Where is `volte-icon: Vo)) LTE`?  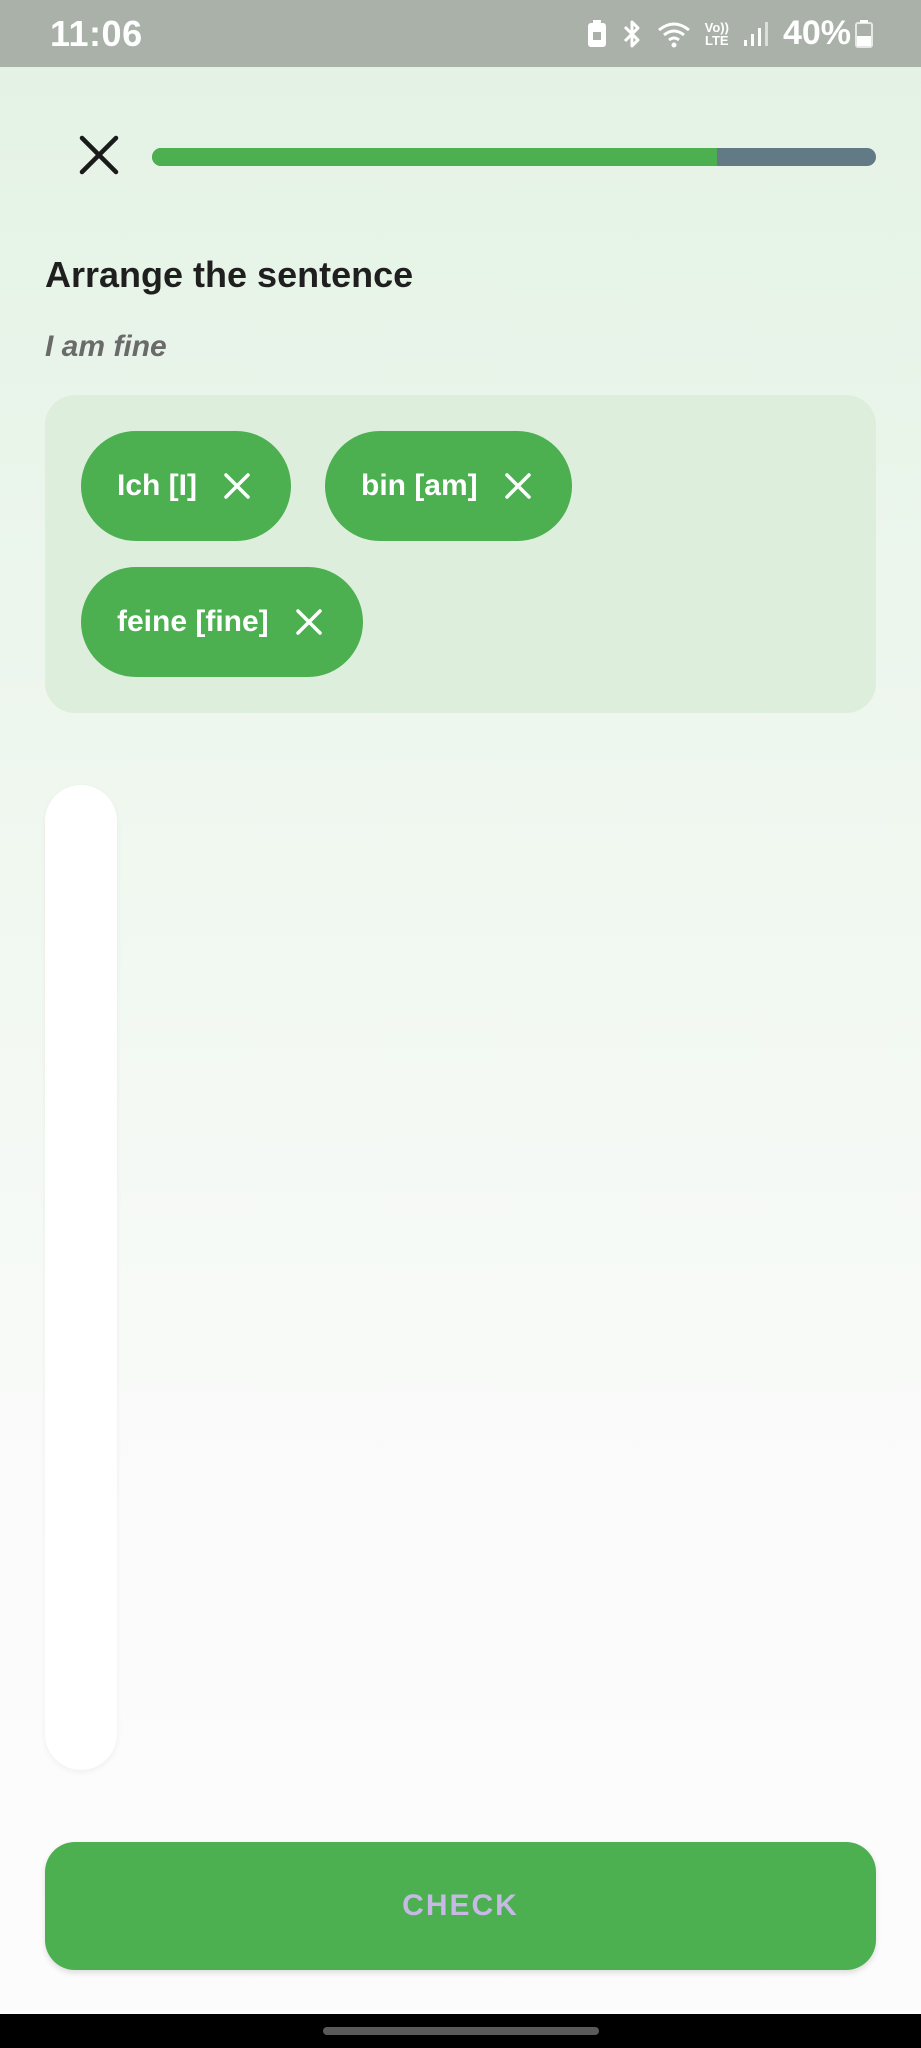 volte-icon: Vo)) LTE is located at coordinates (717, 34).